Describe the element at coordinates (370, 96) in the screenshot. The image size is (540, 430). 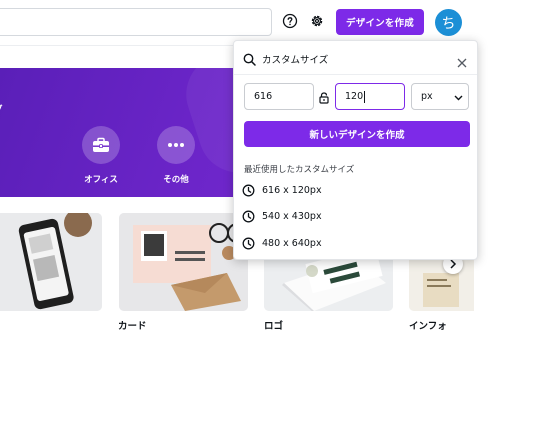
I see `height-input: 120` at that location.